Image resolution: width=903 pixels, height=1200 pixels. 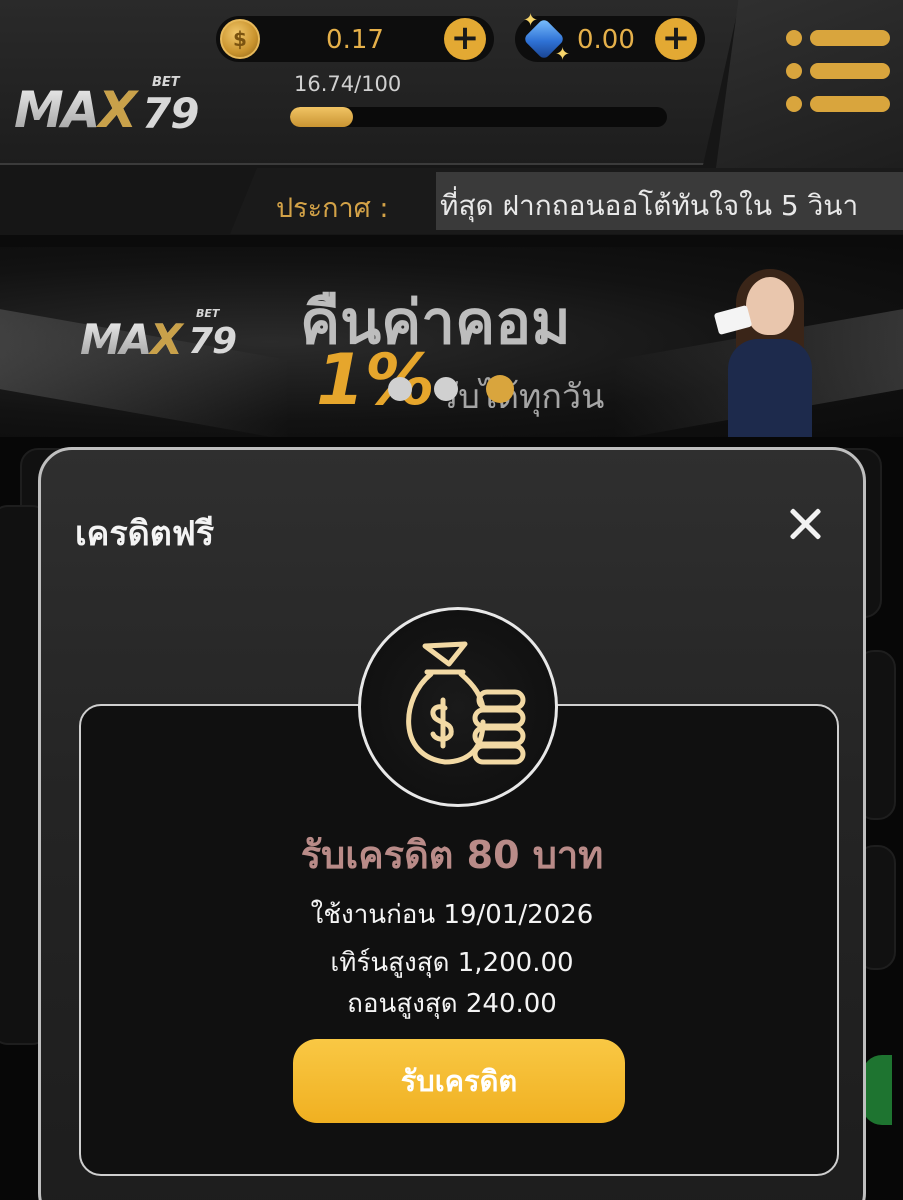 I want to click on reward-title: รับเครดิต 80 บาท, so click(x=452, y=855).